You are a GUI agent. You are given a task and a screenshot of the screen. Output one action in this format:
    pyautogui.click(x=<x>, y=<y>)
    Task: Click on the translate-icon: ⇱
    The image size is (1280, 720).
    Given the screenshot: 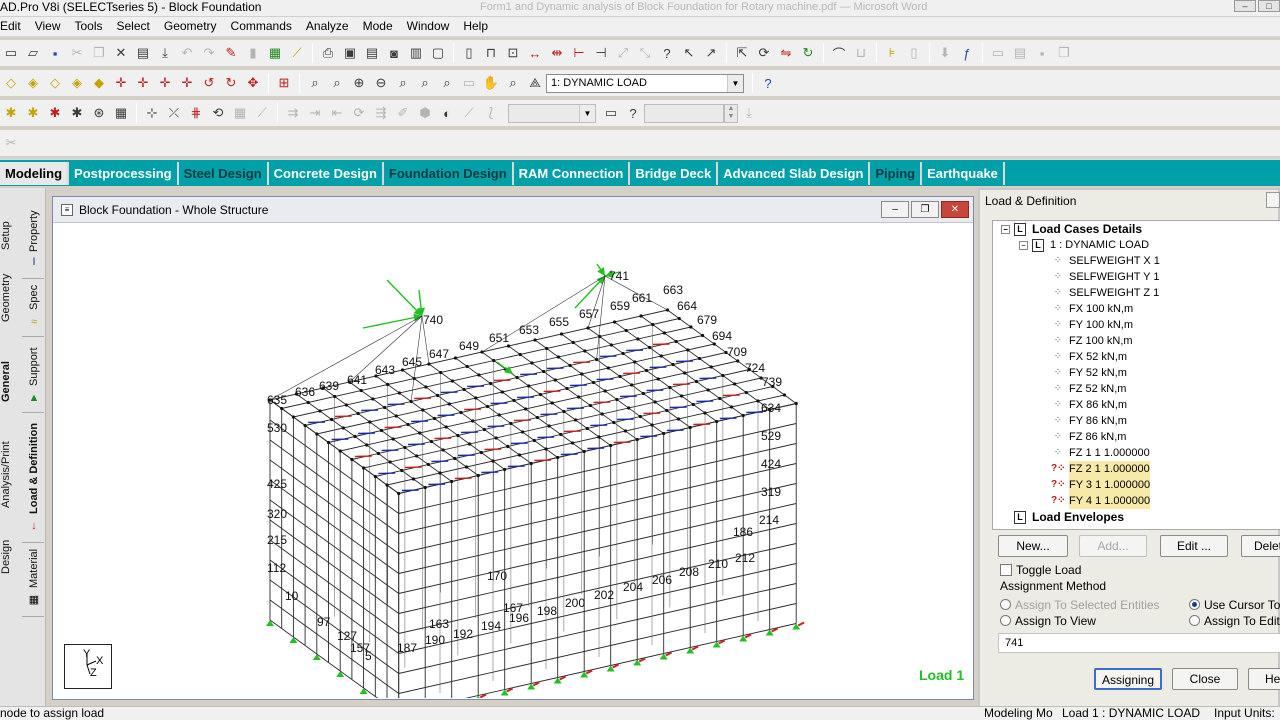 What is the action you would take?
    pyautogui.click(x=742, y=53)
    